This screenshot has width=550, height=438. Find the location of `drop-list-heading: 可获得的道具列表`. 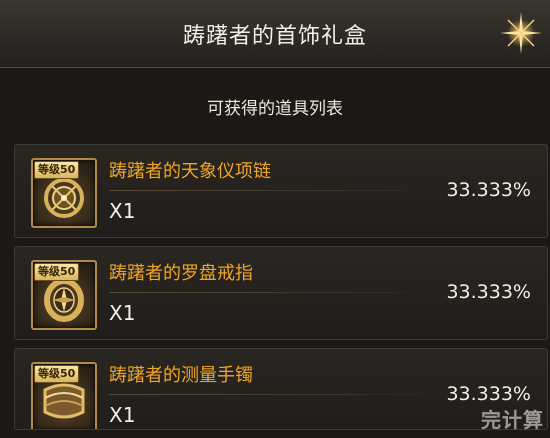

drop-list-heading: 可获得的道具列表 is located at coordinates (275, 109).